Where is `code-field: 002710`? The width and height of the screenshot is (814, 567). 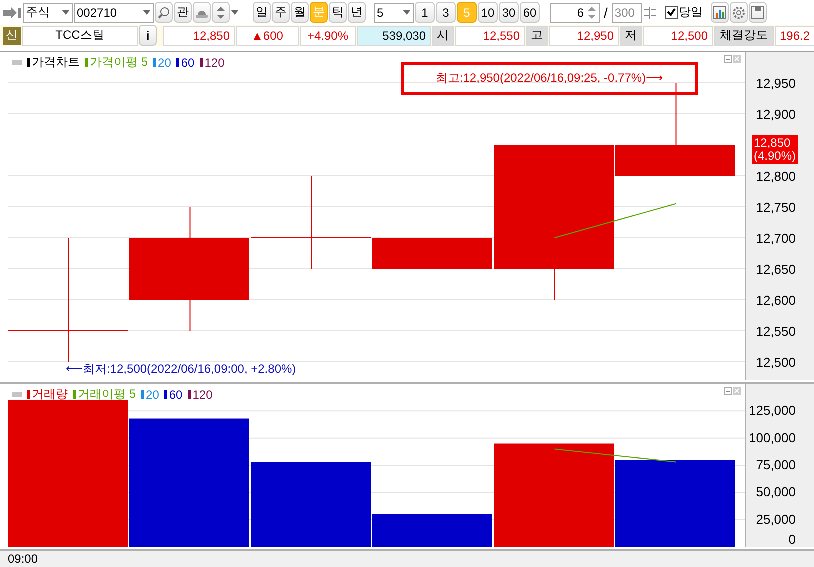 code-field: 002710 is located at coordinates (114, 12).